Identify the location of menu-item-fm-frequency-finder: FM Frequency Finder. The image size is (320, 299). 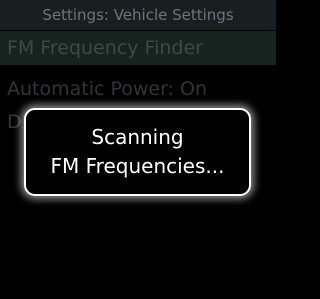
(138, 48).